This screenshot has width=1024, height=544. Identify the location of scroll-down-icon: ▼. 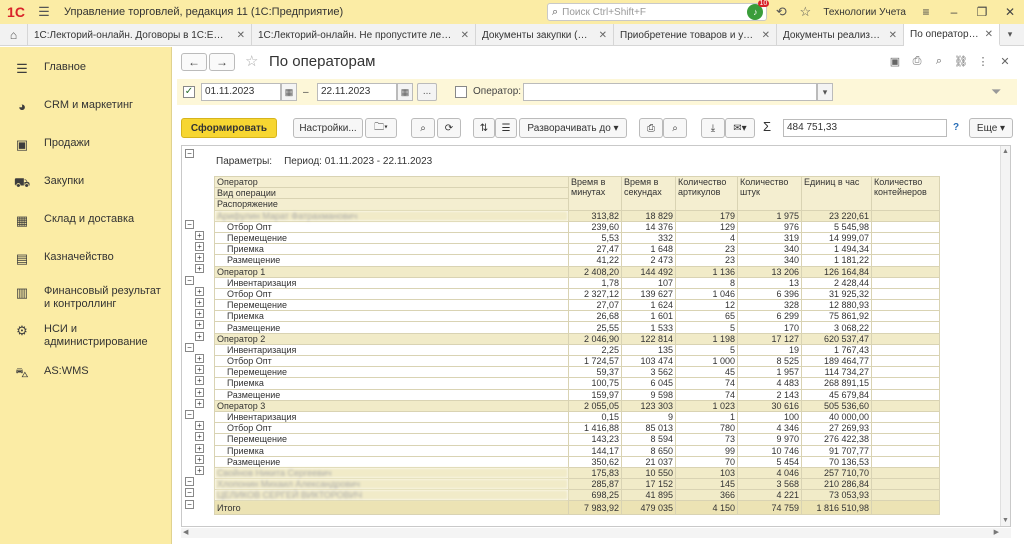
(1005, 520).